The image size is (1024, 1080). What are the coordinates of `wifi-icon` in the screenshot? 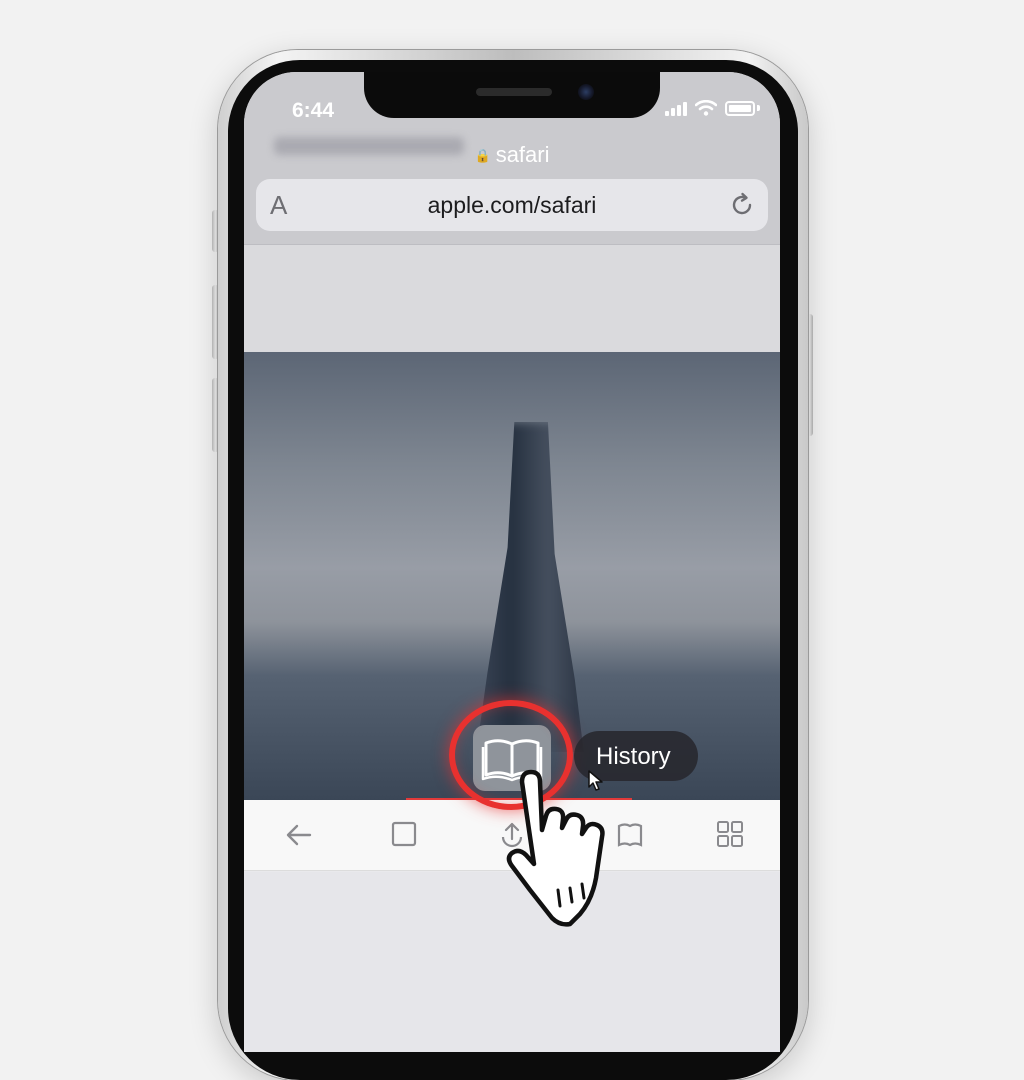 It's located at (706, 108).